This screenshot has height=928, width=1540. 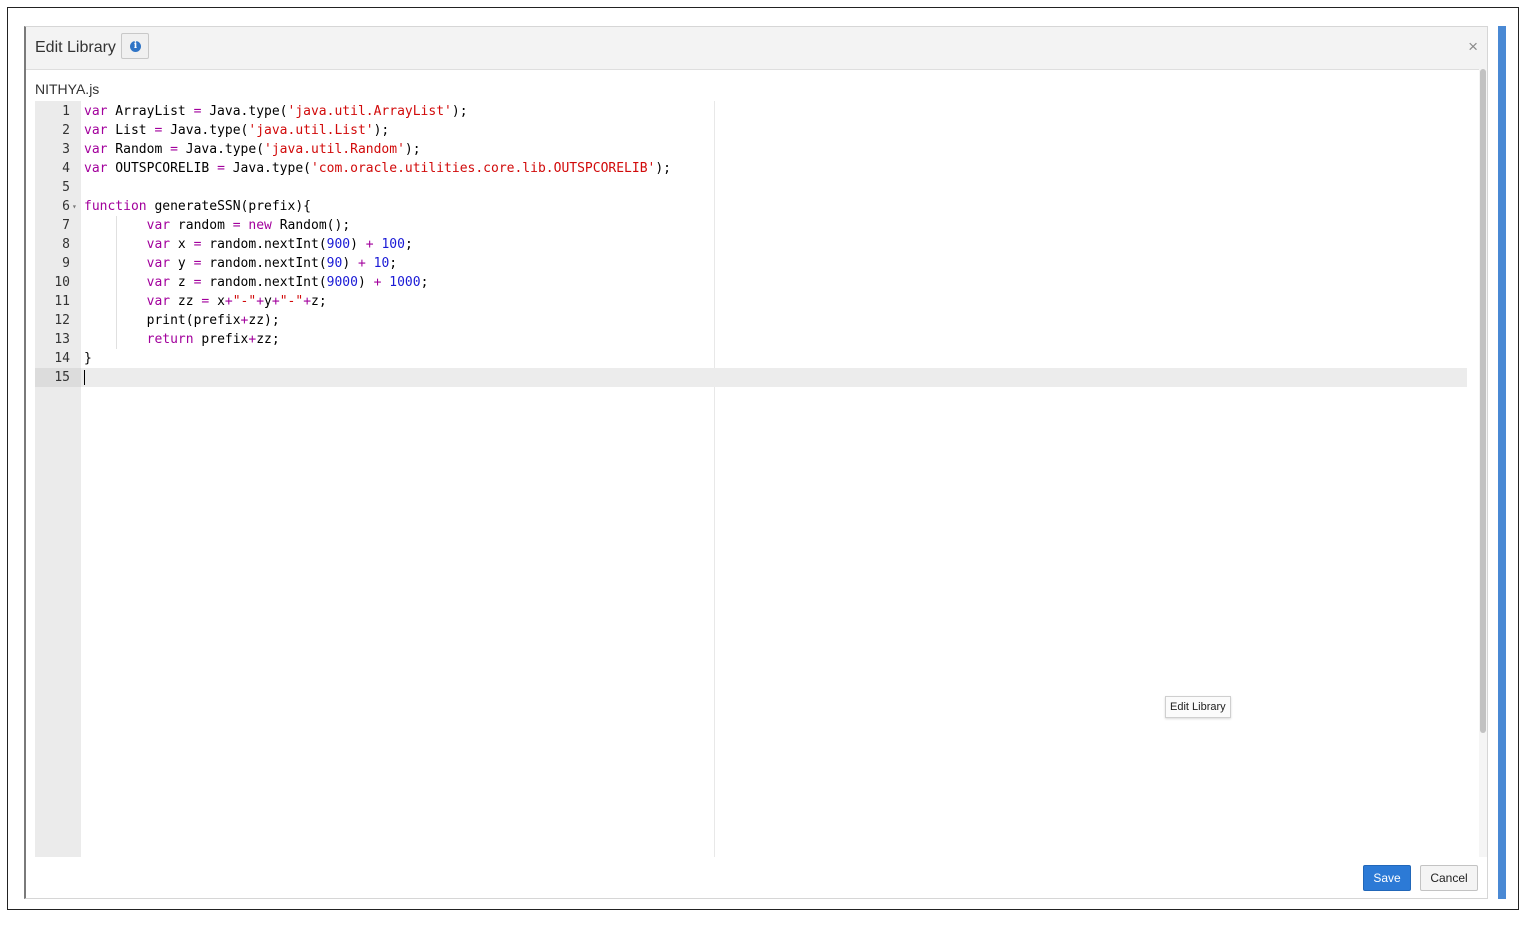 I want to click on cancel-button: Cancel, so click(x=1449, y=878).